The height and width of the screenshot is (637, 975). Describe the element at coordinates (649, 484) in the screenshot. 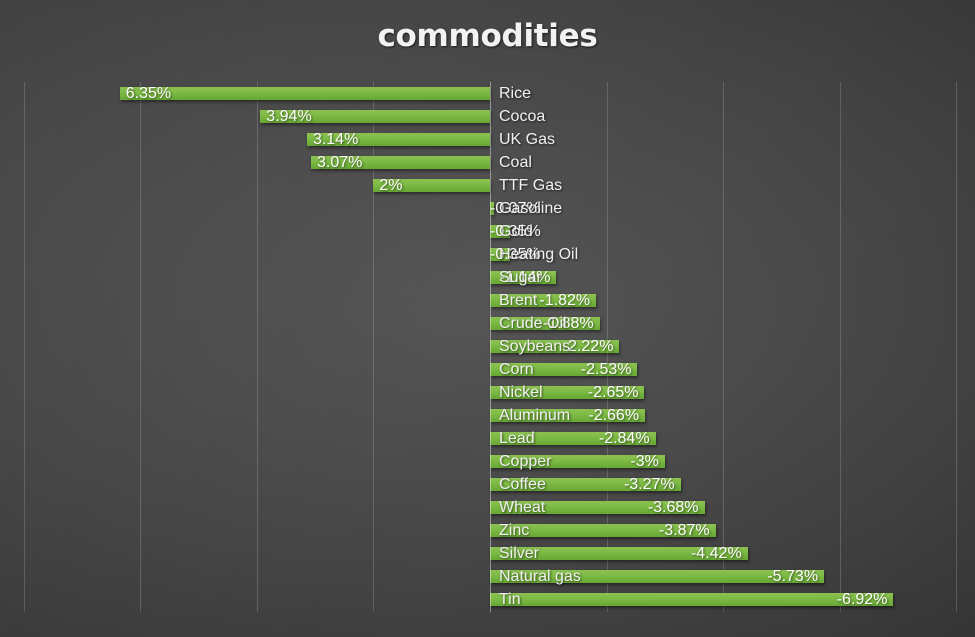

I see `bar-value-label: -3.27%` at that location.